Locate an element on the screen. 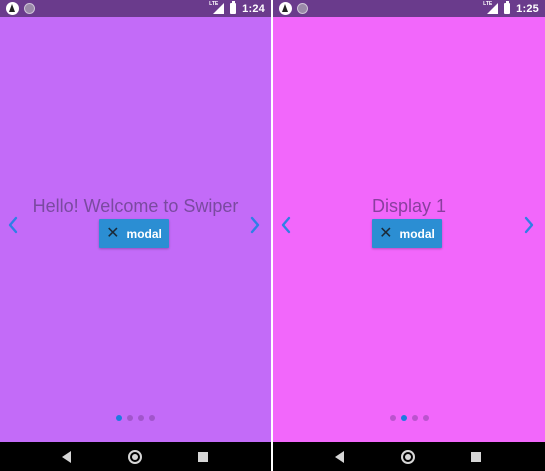 The width and height of the screenshot is (545, 471). status-clock: 1:24 is located at coordinates (253, 8).